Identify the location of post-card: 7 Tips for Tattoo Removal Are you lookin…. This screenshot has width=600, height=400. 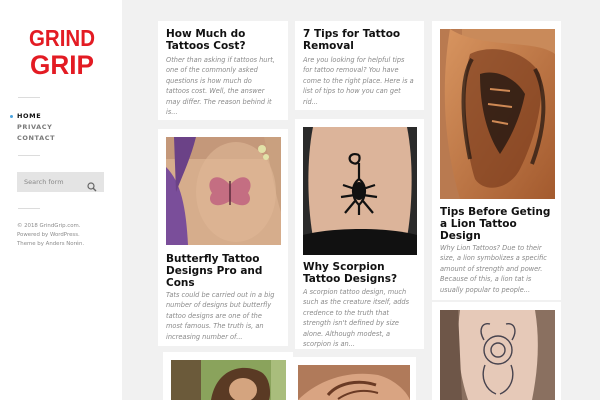
(359, 65).